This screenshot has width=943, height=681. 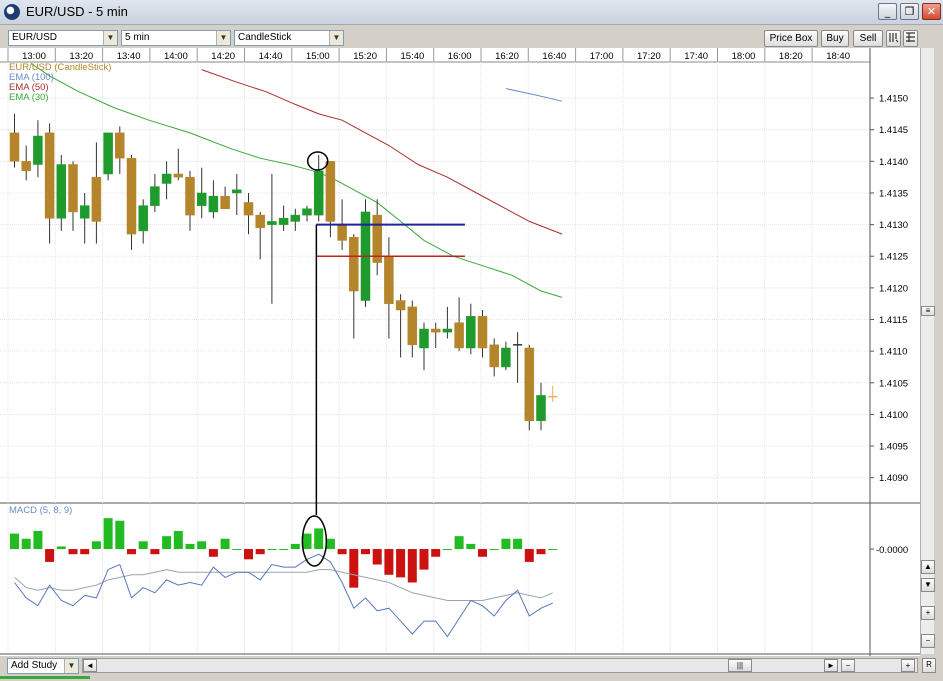 What do you see at coordinates (435, 55) in the screenshot?
I see `time-axis` at bounding box center [435, 55].